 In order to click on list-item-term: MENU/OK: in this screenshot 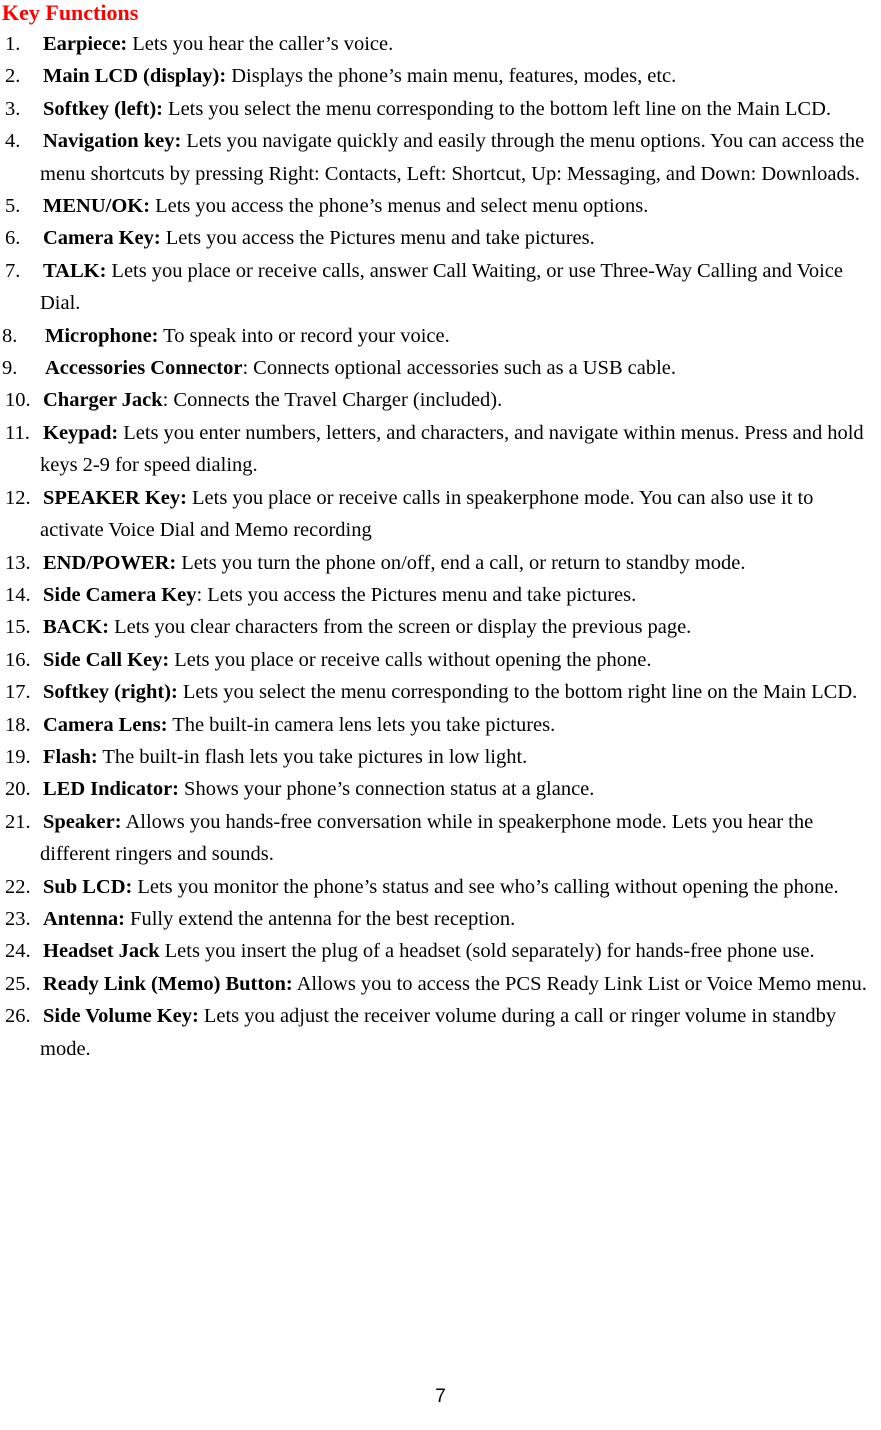, I will do `click(97, 206)`.